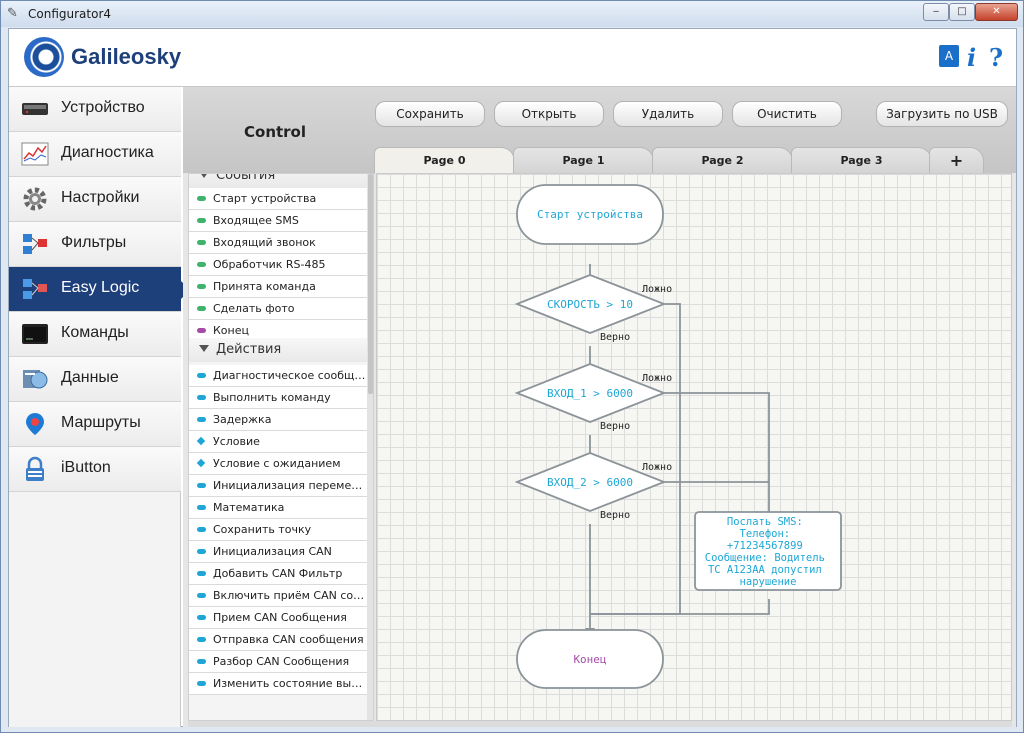 This screenshot has height=733, width=1024. What do you see at coordinates (262, 529) in the screenshot?
I see `palette-item-label: Сохранить точку` at bounding box center [262, 529].